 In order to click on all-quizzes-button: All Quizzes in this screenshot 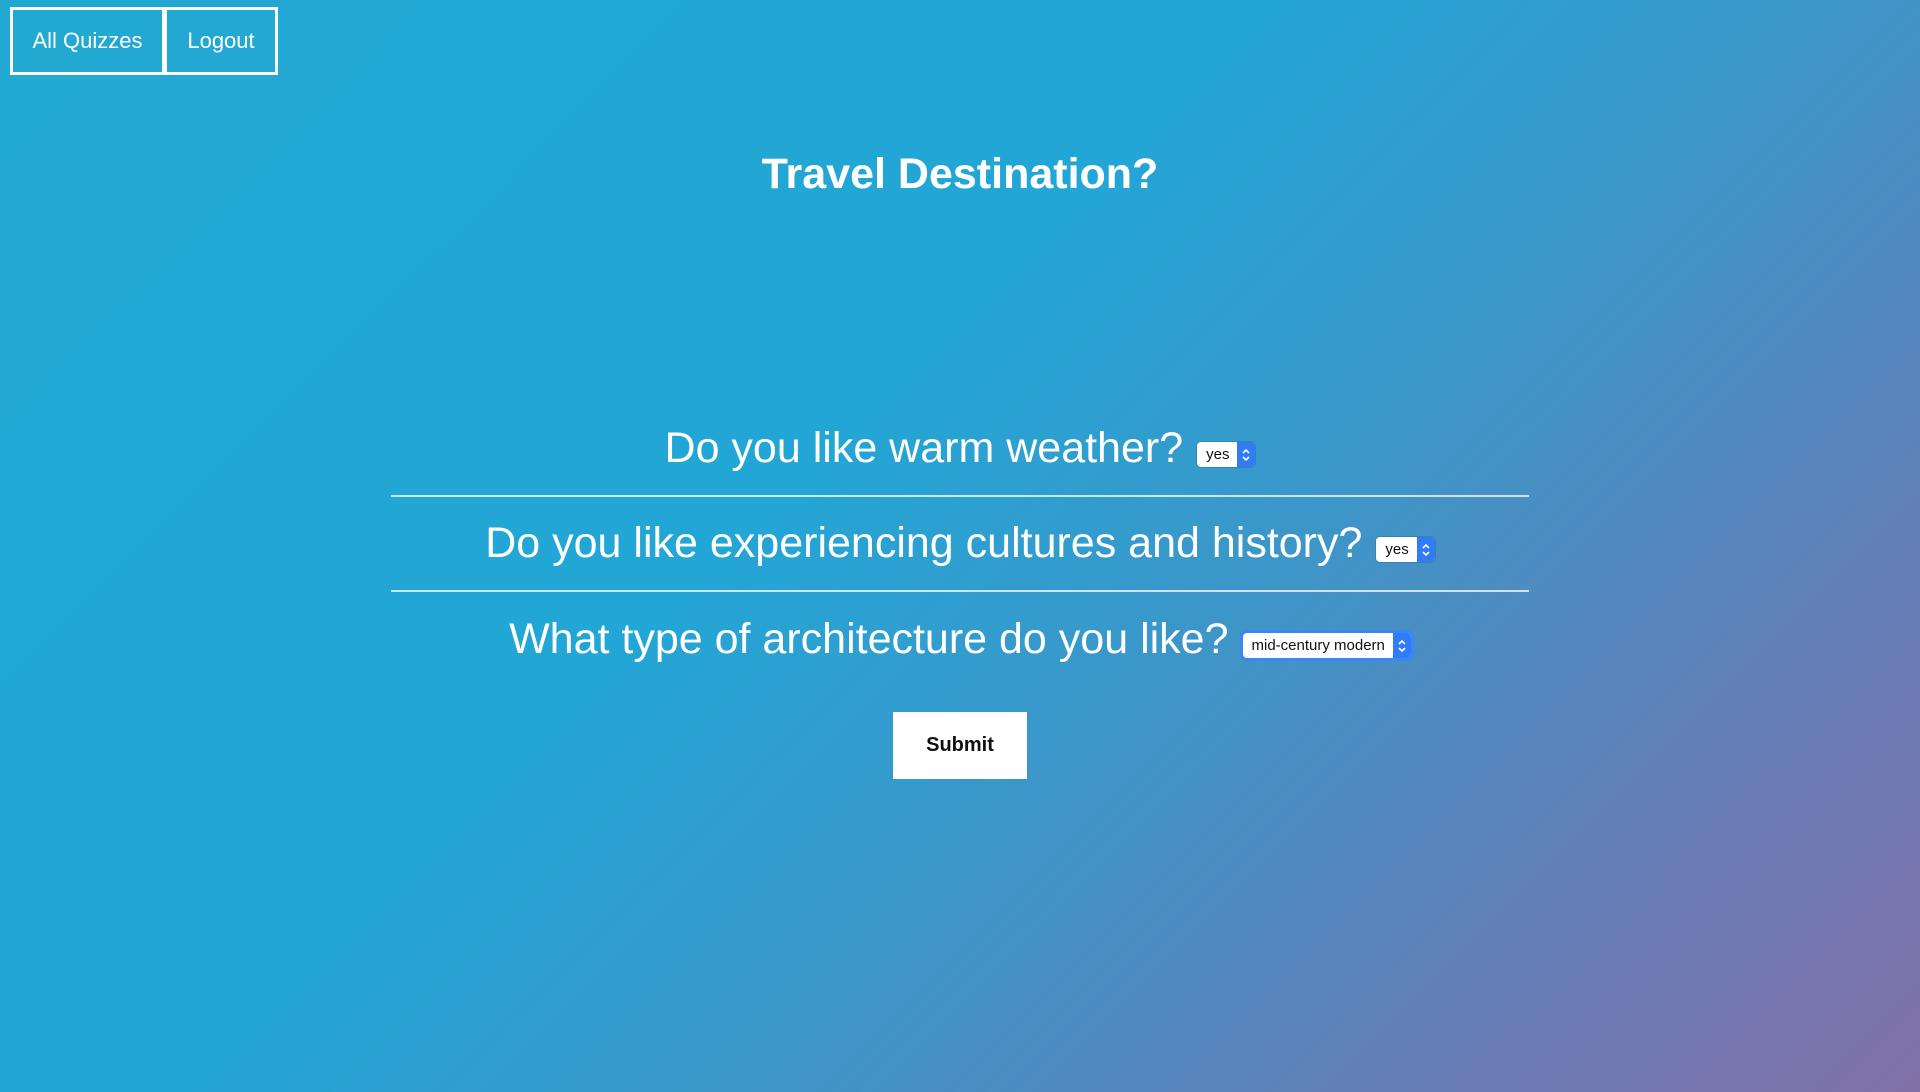, I will do `click(87, 41)`.